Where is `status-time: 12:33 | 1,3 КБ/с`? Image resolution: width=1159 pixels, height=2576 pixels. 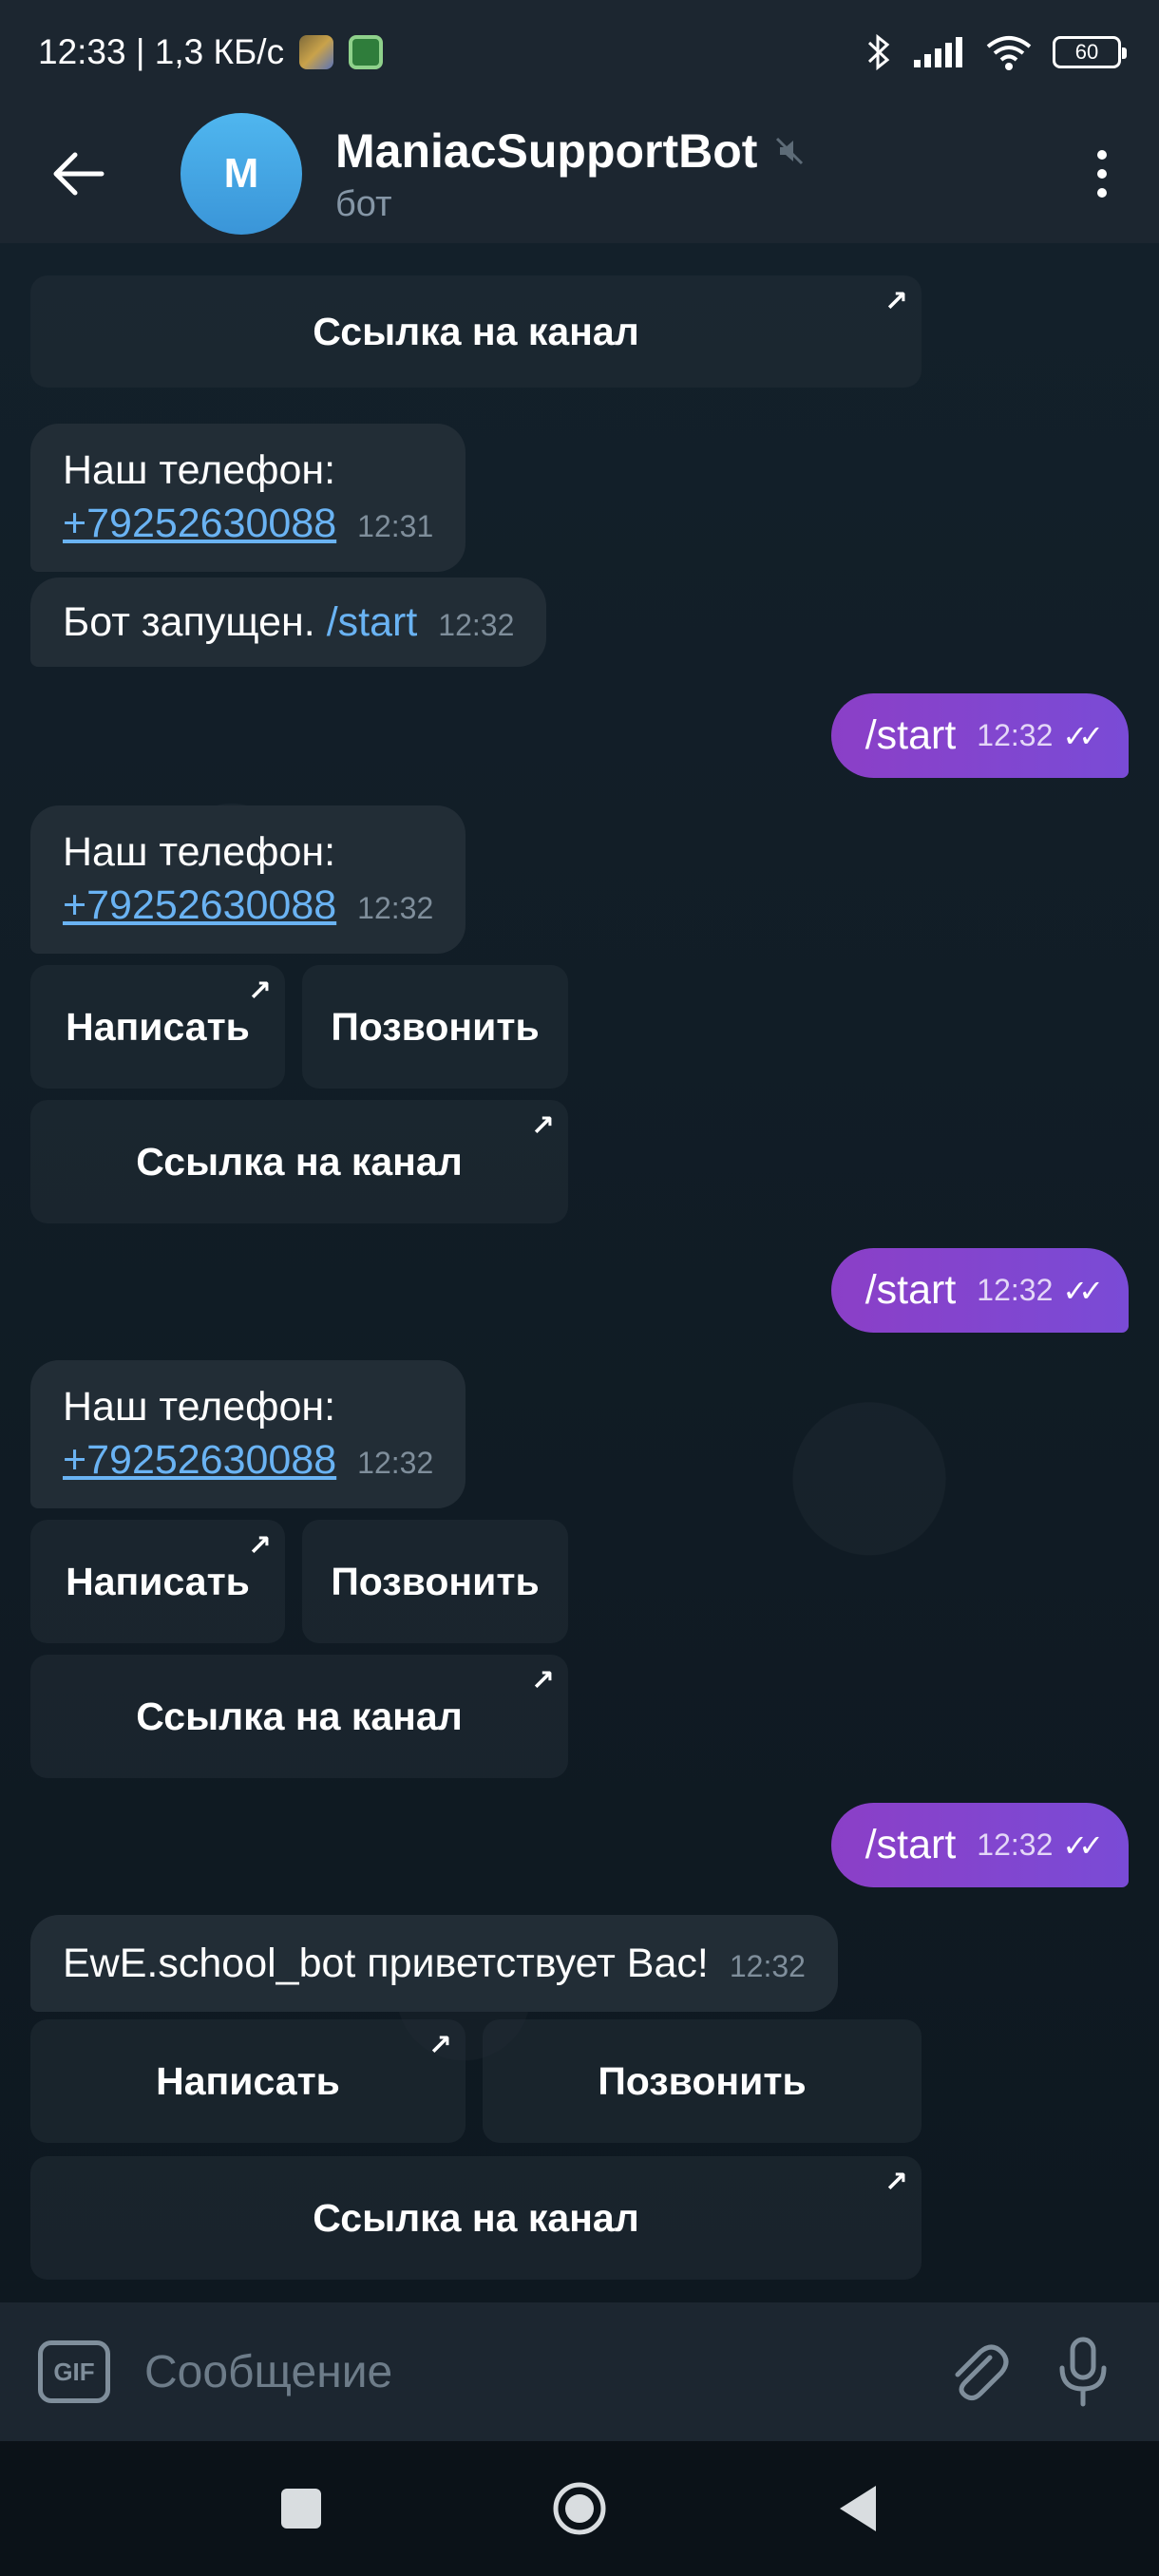
status-time: 12:33 | 1,3 КБ/с is located at coordinates (161, 51).